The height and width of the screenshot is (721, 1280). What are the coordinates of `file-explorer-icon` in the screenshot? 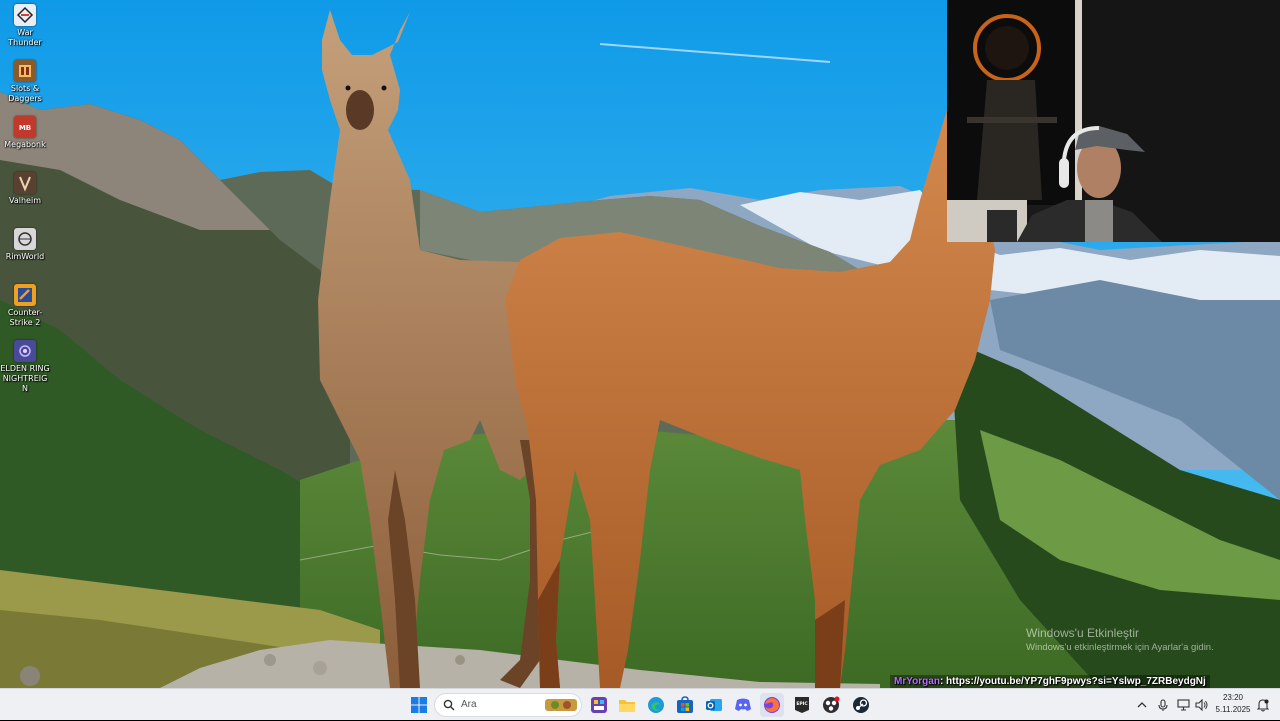 It's located at (627, 706).